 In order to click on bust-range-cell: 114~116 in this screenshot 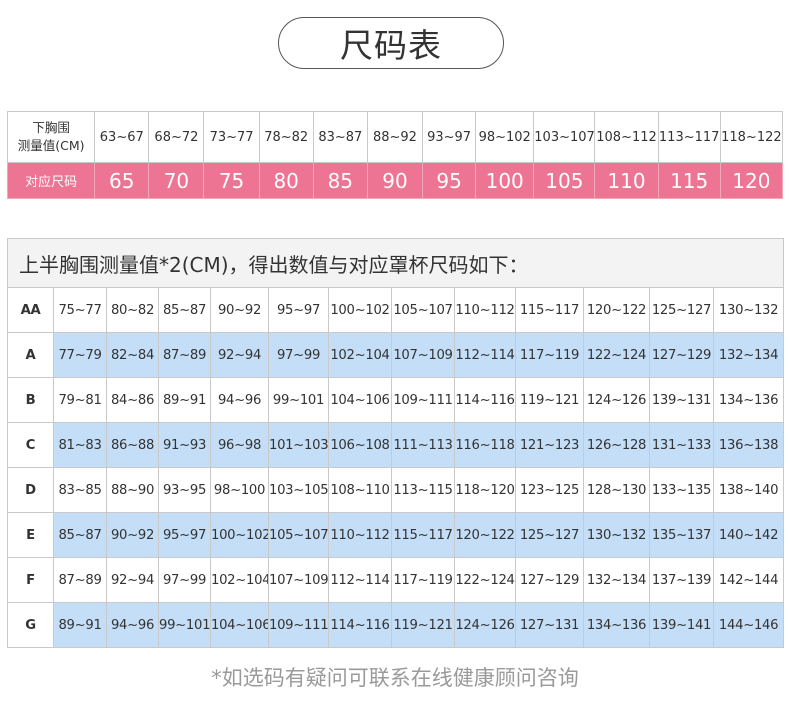, I will do `click(360, 625)`.